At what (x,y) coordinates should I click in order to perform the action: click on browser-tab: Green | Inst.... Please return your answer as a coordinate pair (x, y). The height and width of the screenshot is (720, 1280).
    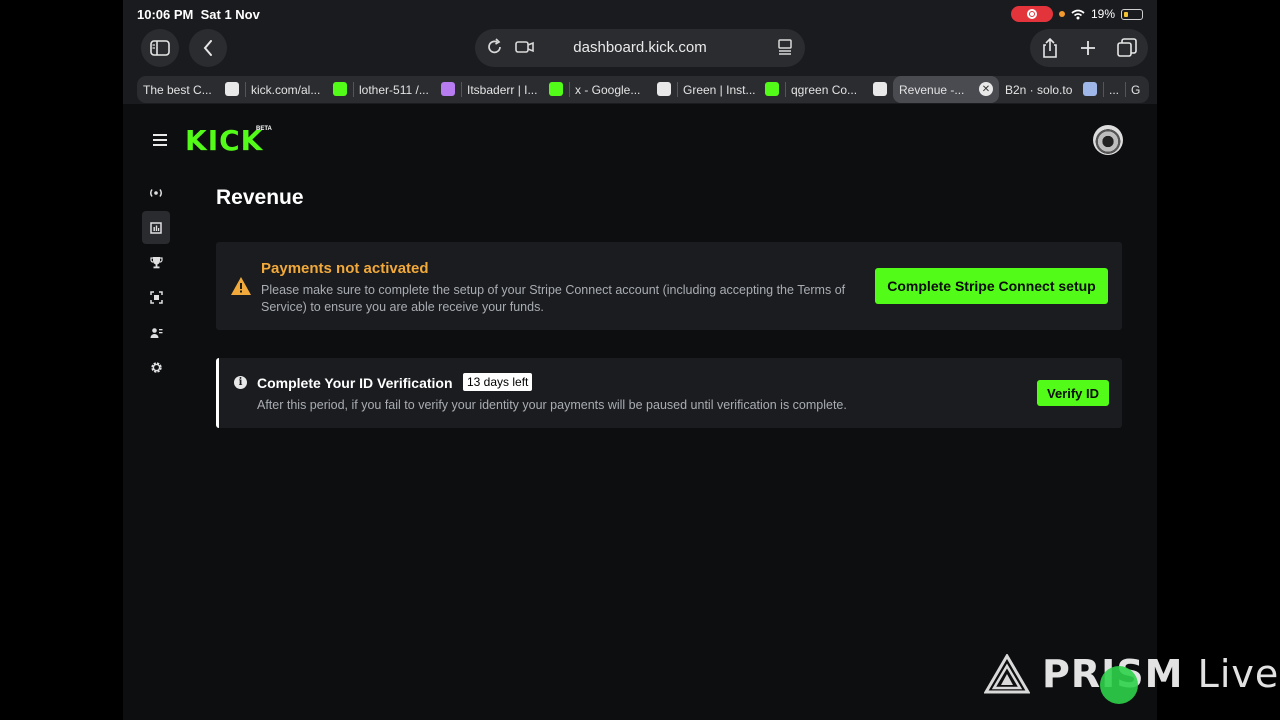
    Looking at the image, I should click on (731, 89).